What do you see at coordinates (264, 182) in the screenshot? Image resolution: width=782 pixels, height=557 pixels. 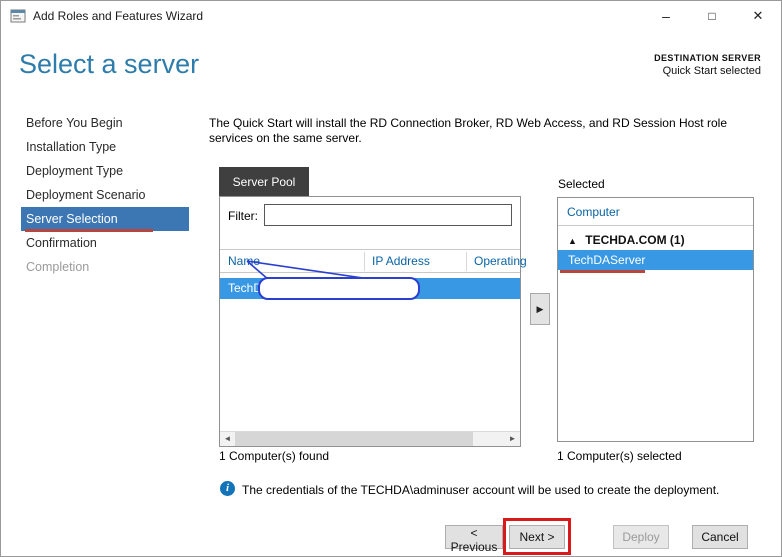 I see `tab-server-pool: Server Pool` at bounding box center [264, 182].